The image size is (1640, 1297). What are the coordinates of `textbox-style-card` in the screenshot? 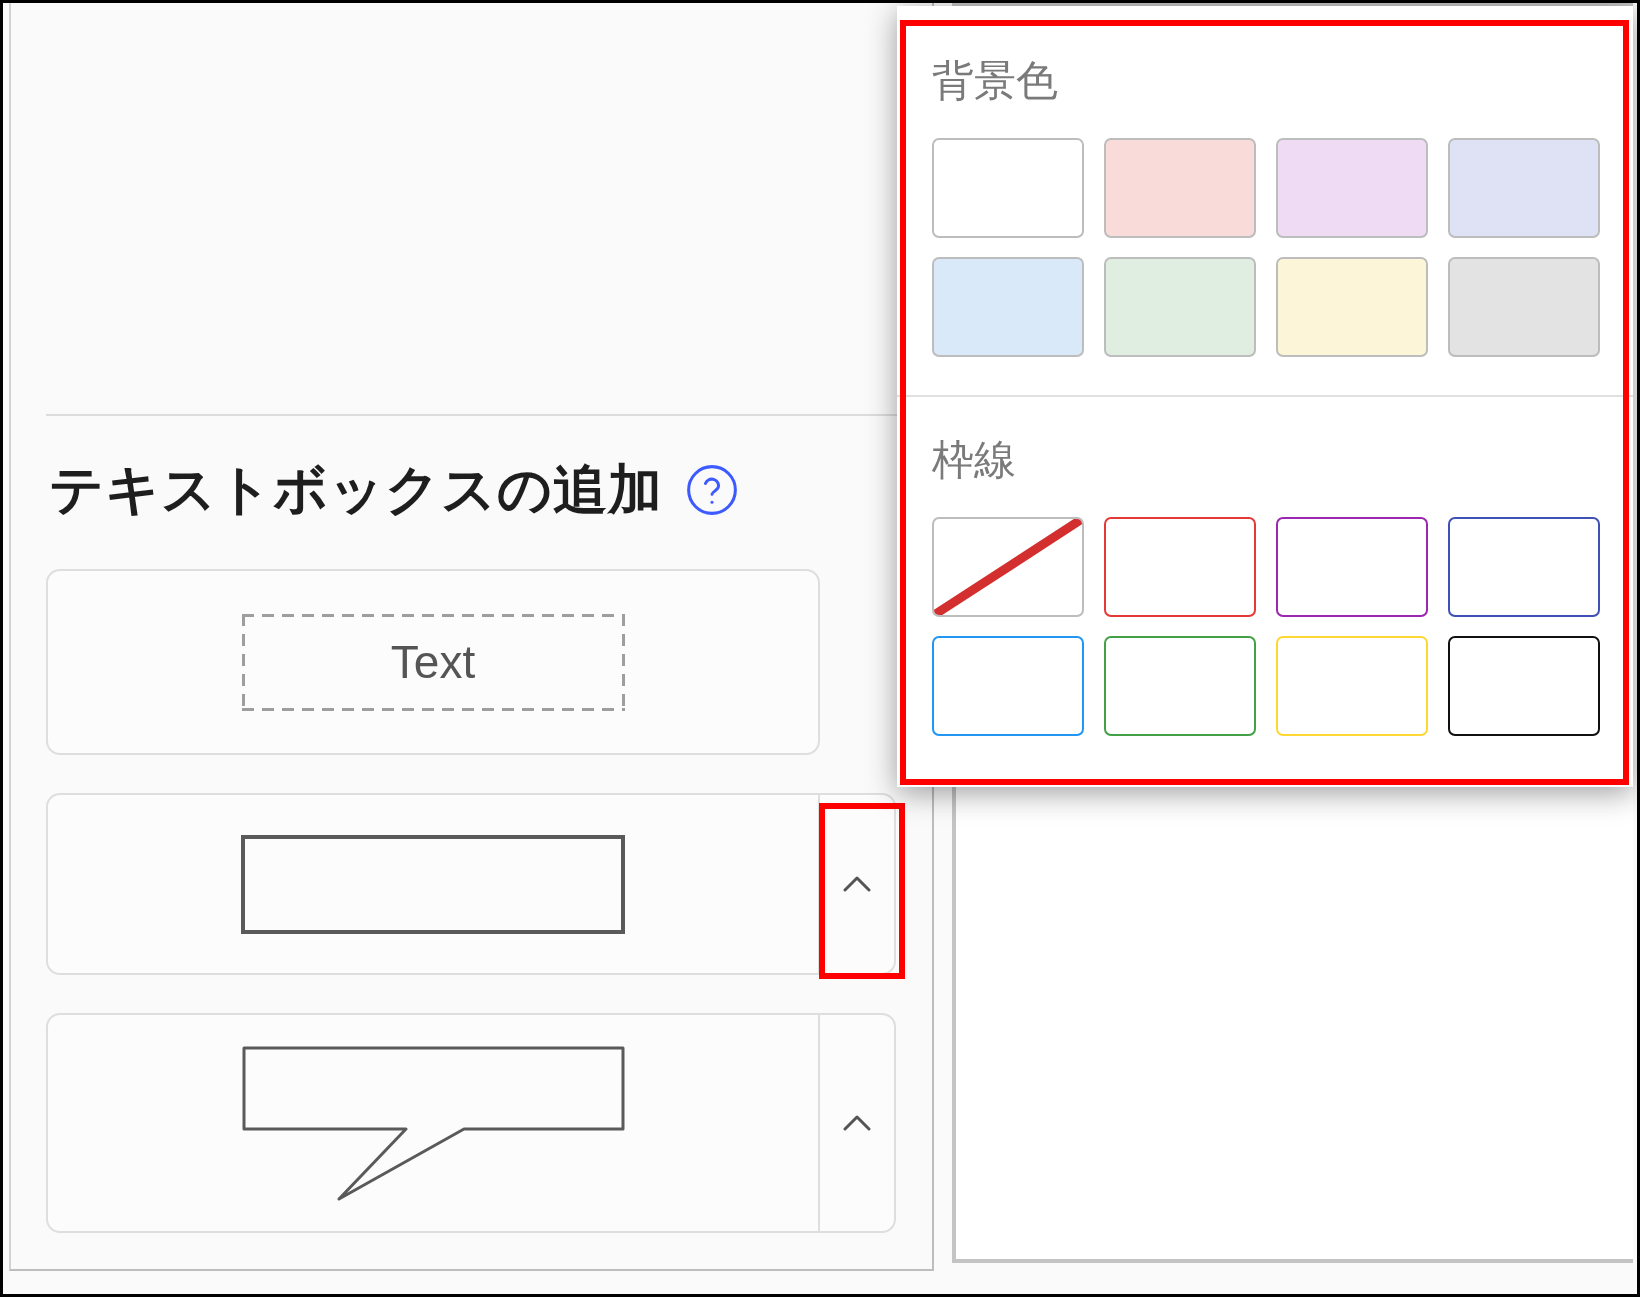 It's located at (471, 884).